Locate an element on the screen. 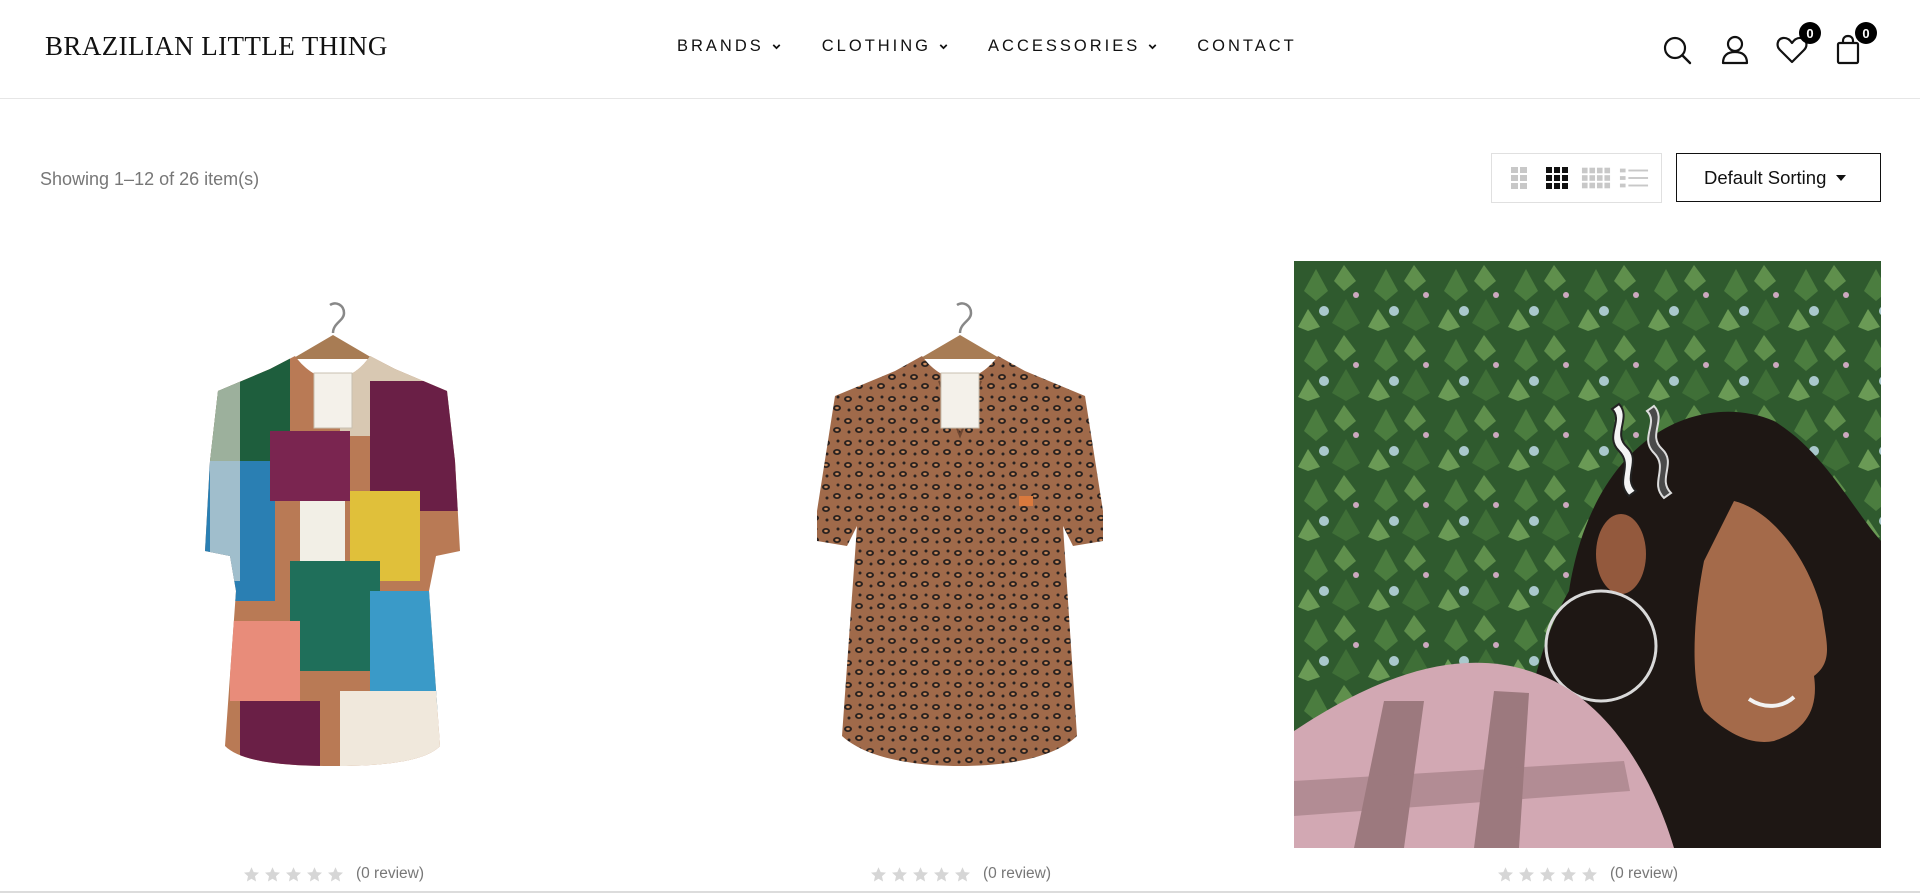  grid-2-icon is located at coordinates (1519, 178).